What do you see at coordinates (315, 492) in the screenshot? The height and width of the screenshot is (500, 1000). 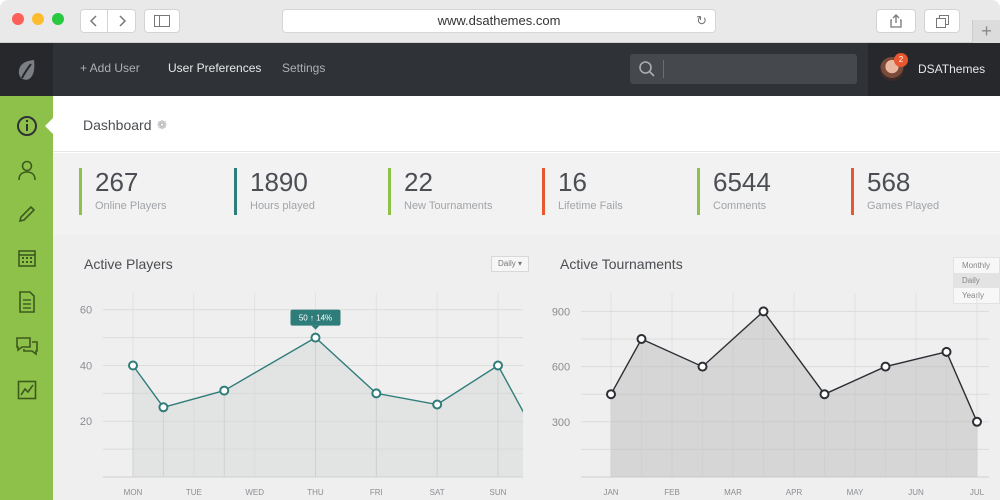 I see `x-tick-label: THU` at bounding box center [315, 492].